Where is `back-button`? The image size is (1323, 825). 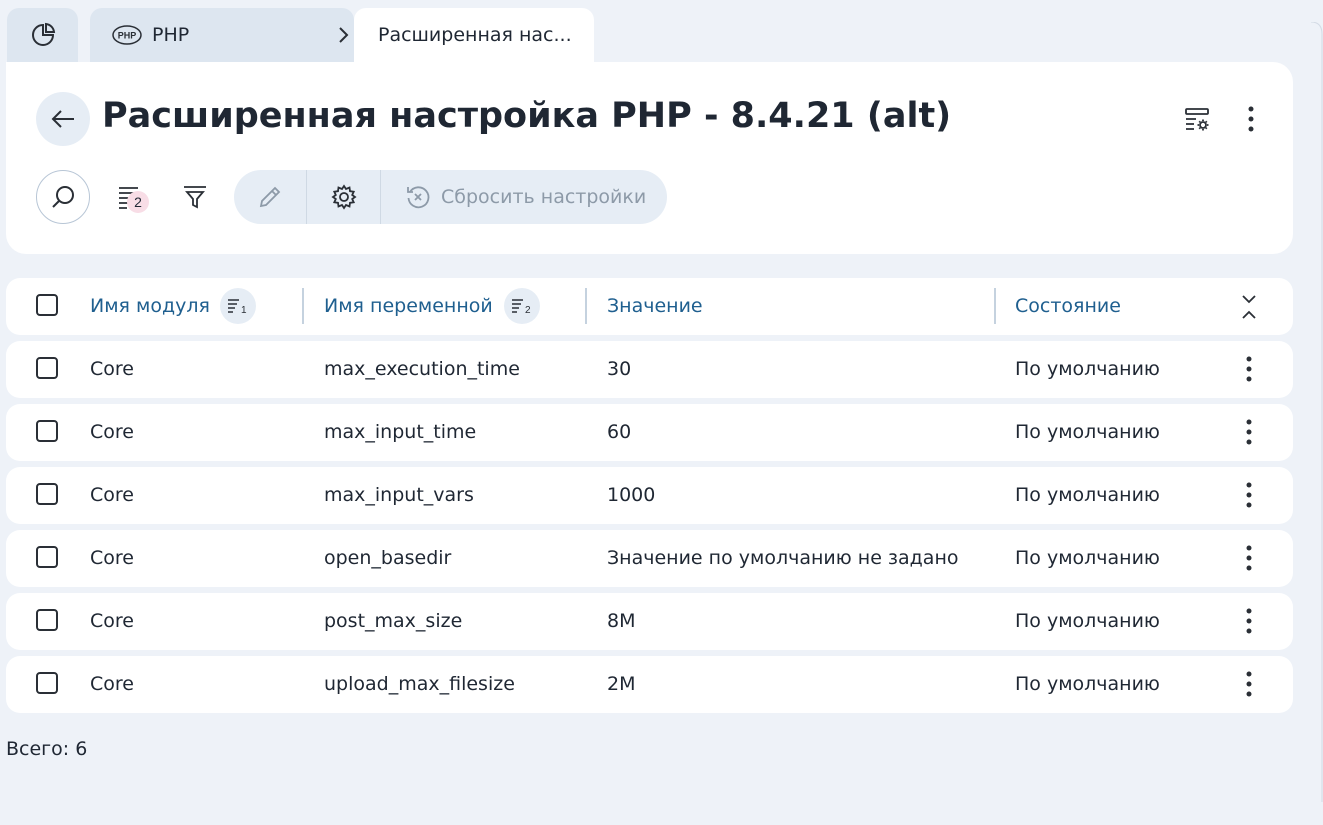
back-button is located at coordinates (63, 119).